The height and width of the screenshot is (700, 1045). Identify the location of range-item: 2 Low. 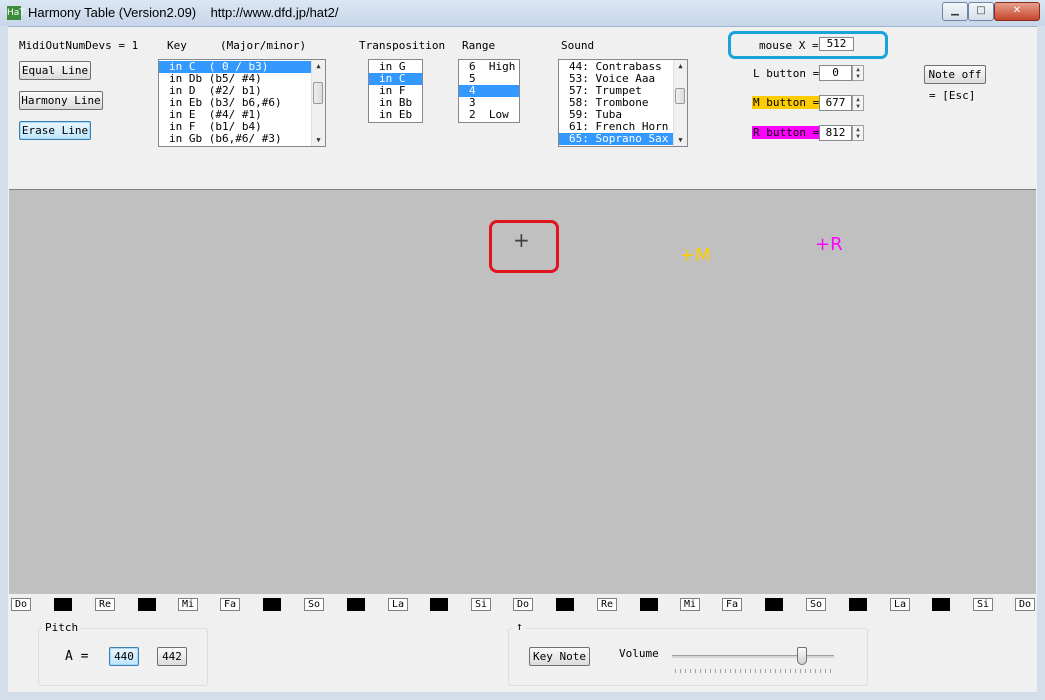
(489, 115).